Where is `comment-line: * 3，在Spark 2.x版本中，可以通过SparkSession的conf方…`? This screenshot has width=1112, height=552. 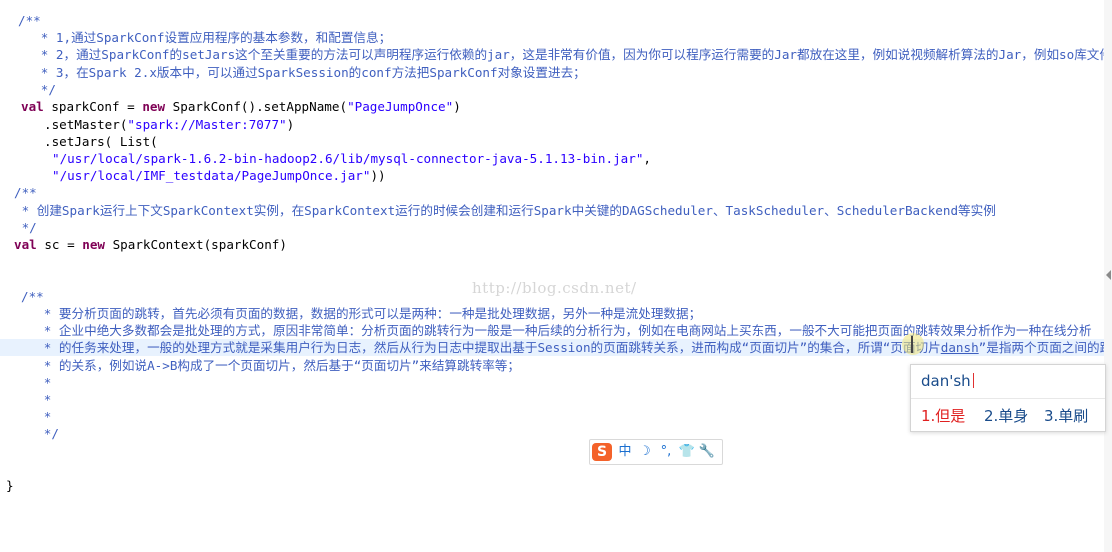
comment-line: * 3，在Spark 2.x版本中，可以通过SparkSession的conf方… is located at coordinates (302, 72).